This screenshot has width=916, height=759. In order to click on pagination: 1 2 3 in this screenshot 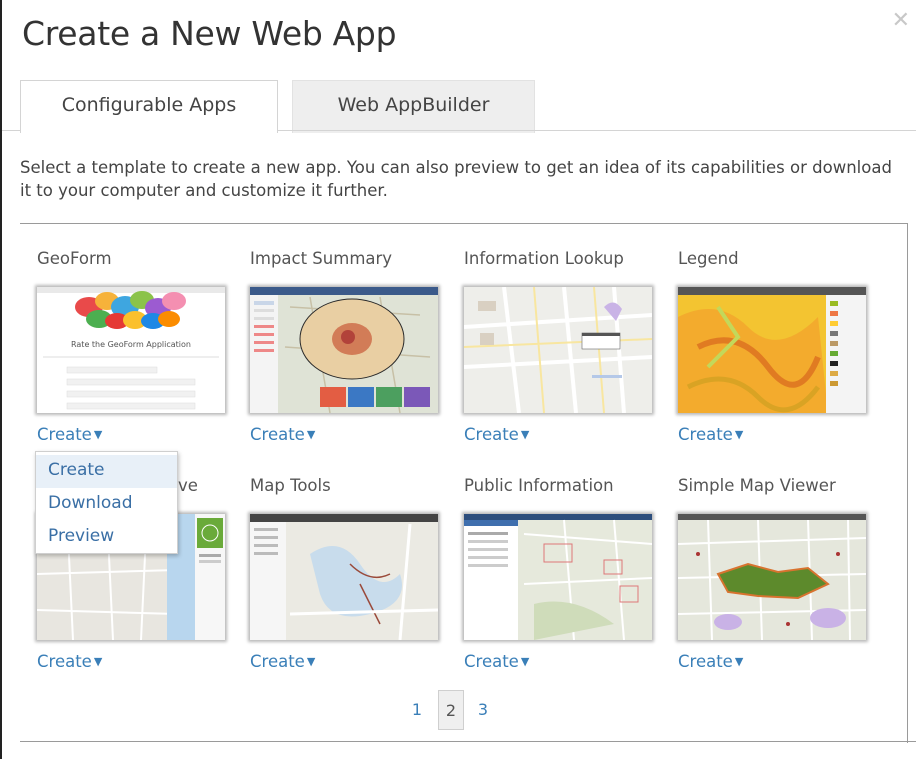, I will do `click(459, 711)`.